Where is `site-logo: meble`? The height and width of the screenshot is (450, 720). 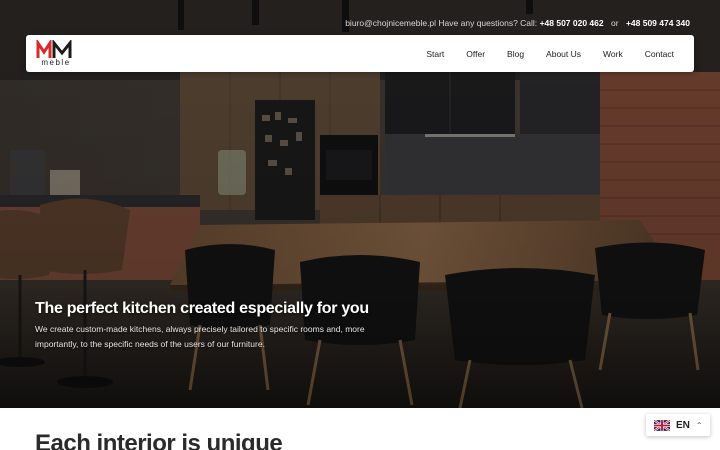
site-logo: meble is located at coordinates (56, 53).